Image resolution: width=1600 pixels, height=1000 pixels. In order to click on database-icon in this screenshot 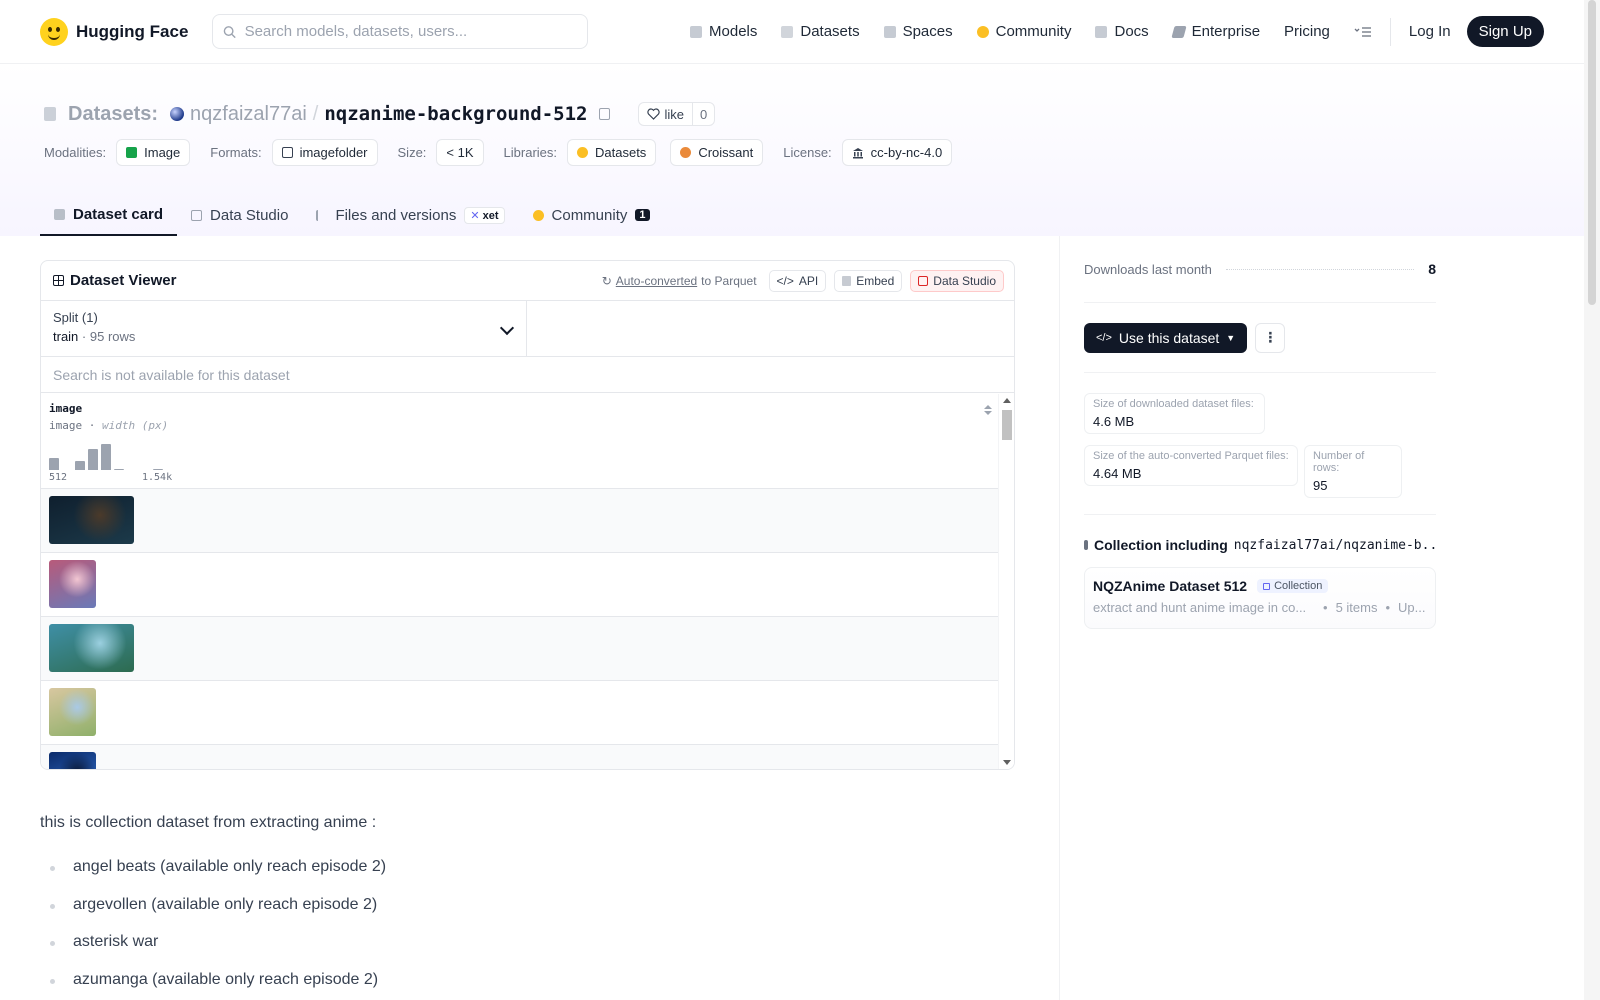, I will do `click(50, 114)`.